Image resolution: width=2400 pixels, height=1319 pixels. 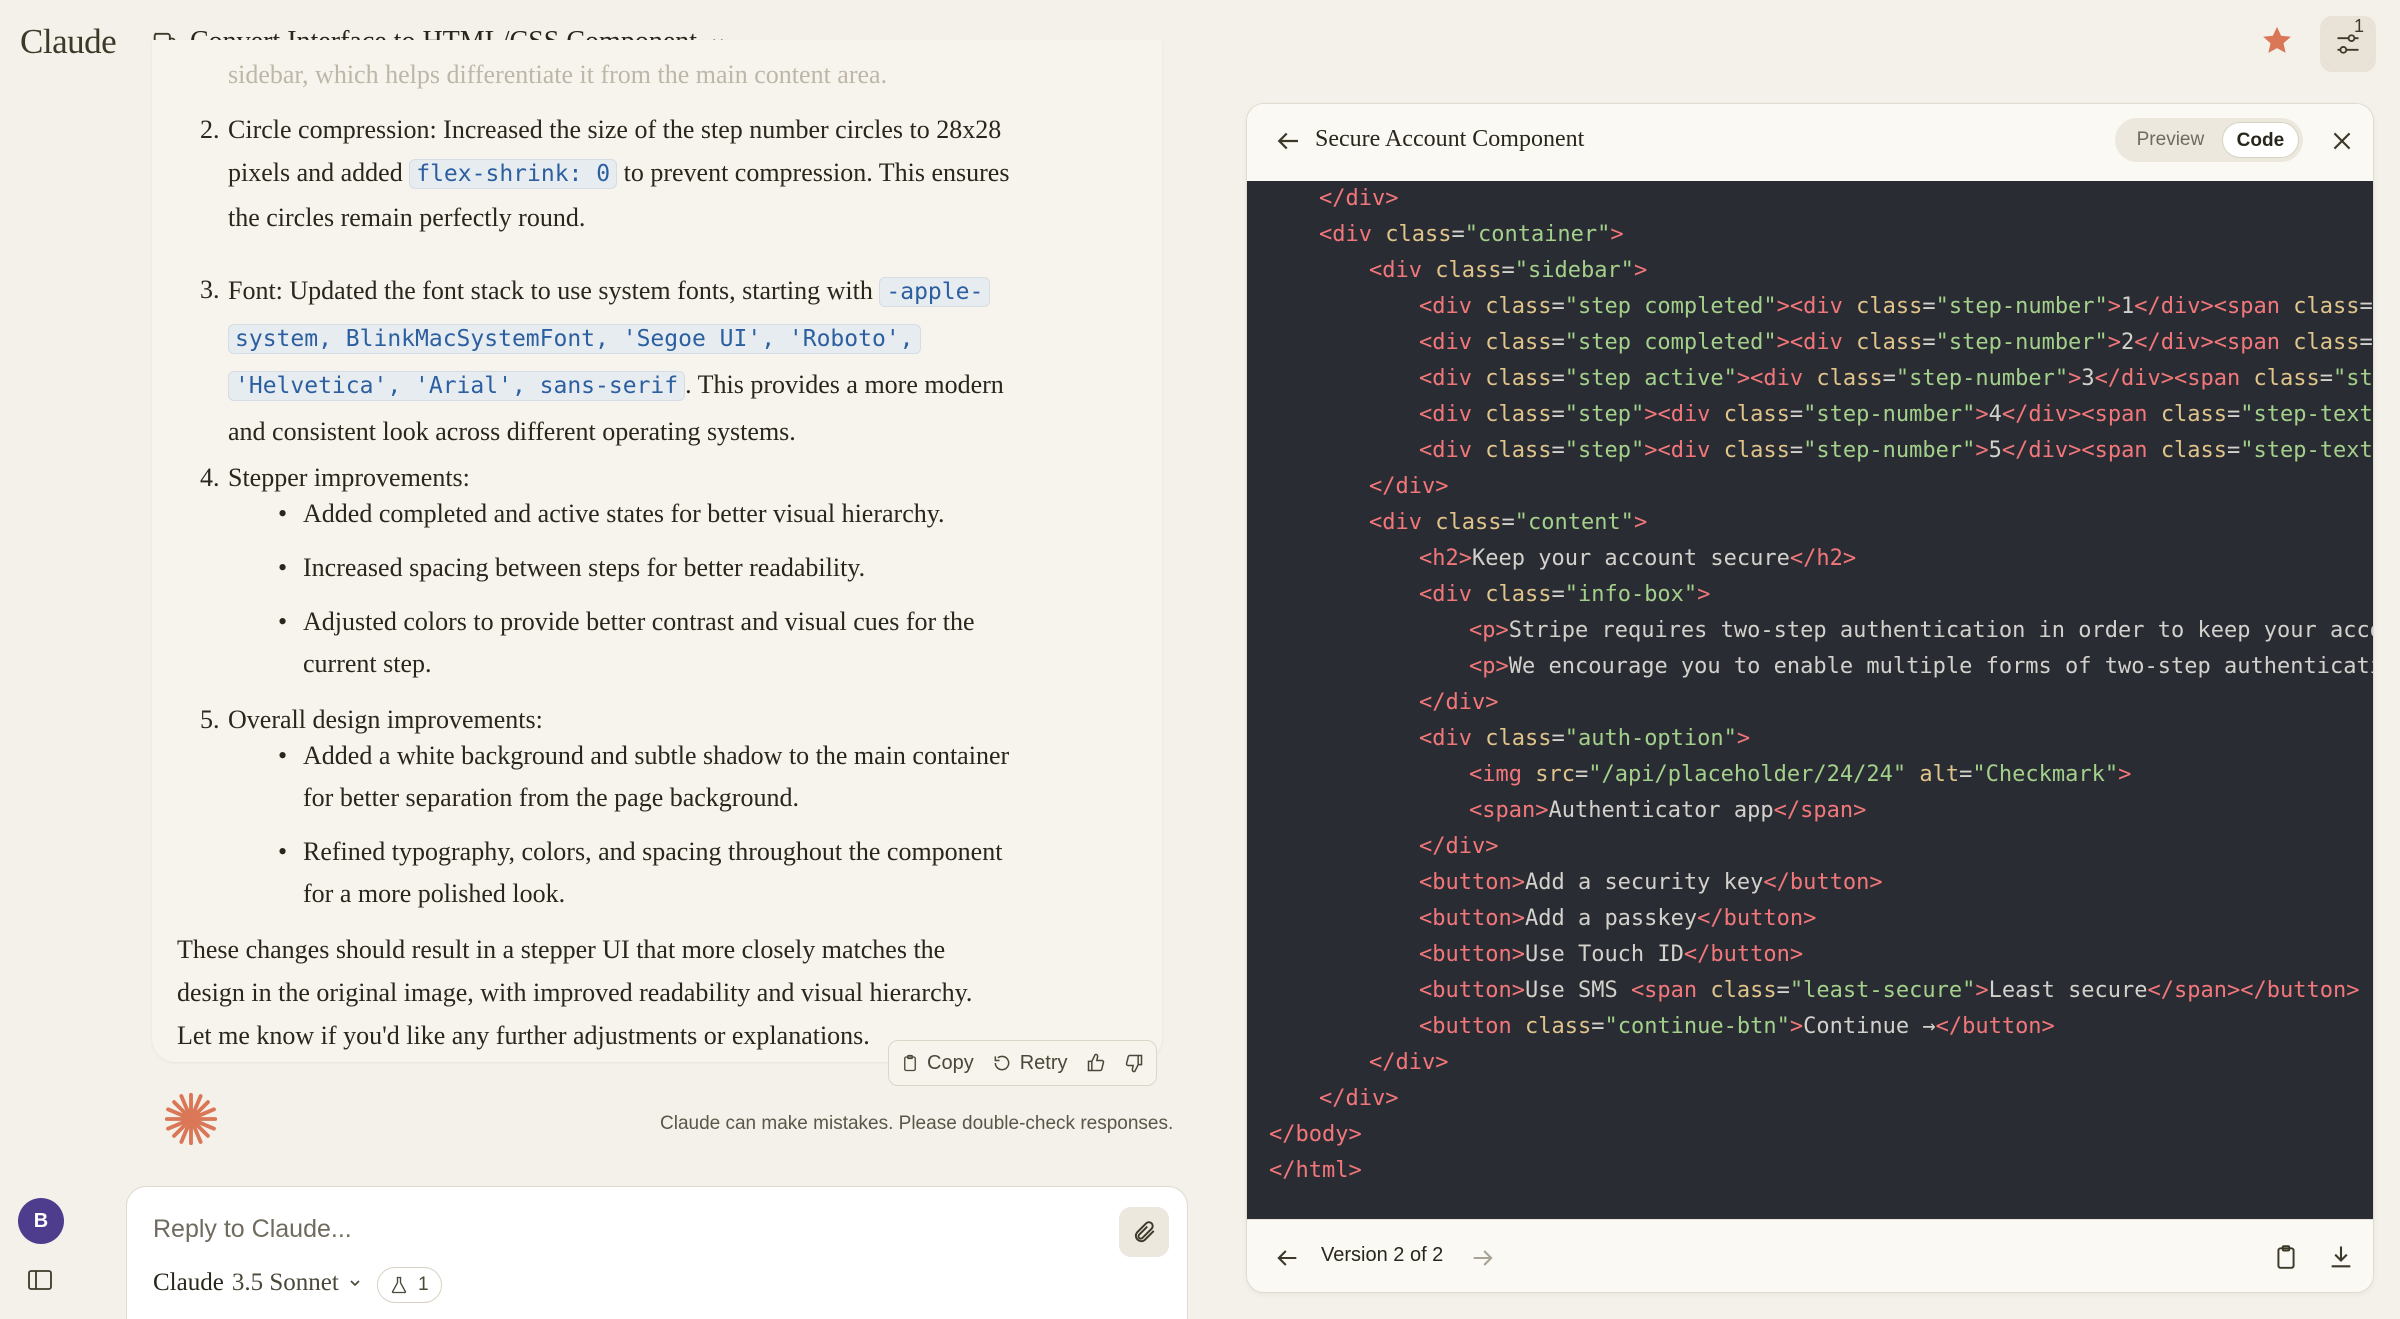 What do you see at coordinates (210, 477) in the screenshot?
I see `list-number: 4.` at bounding box center [210, 477].